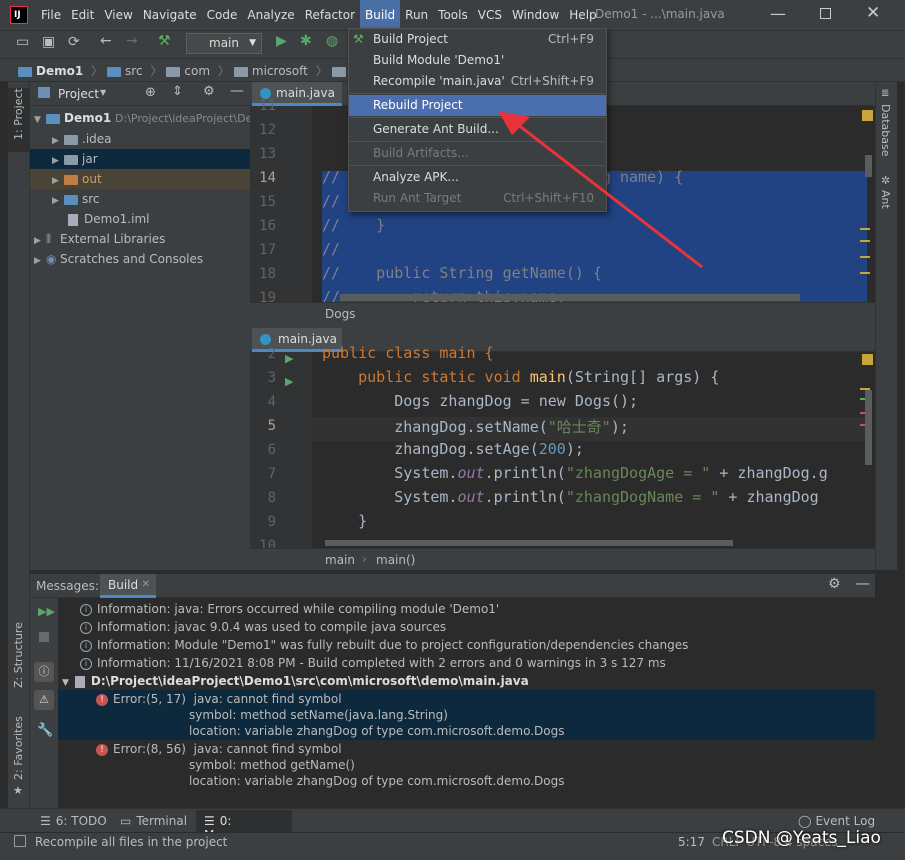  Describe the element at coordinates (44, 637) in the screenshot. I see `stop-icon` at that location.